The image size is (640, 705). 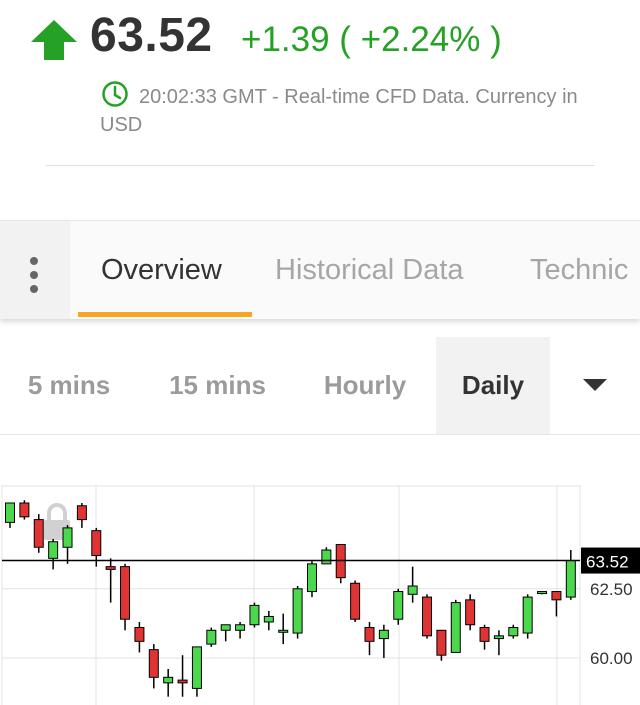 I want to click on arrow-up-icon, so click(x=54, y=40).